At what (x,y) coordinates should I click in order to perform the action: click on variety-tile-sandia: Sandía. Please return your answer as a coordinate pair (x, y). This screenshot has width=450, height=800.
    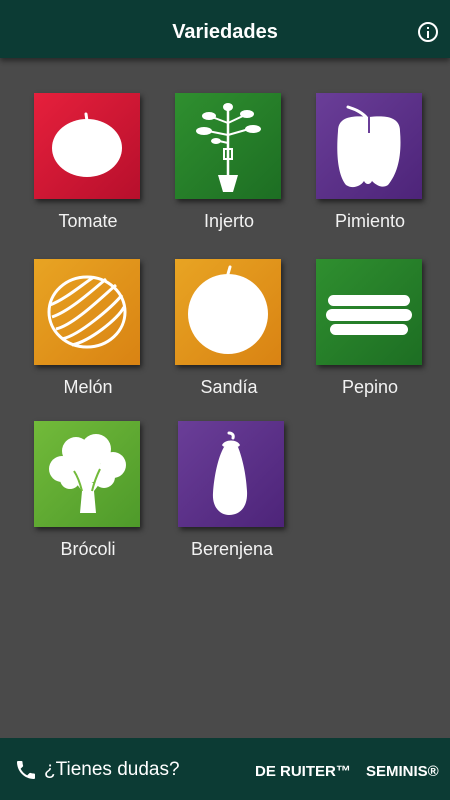
    Looking at the image, I should click on (229, 328).